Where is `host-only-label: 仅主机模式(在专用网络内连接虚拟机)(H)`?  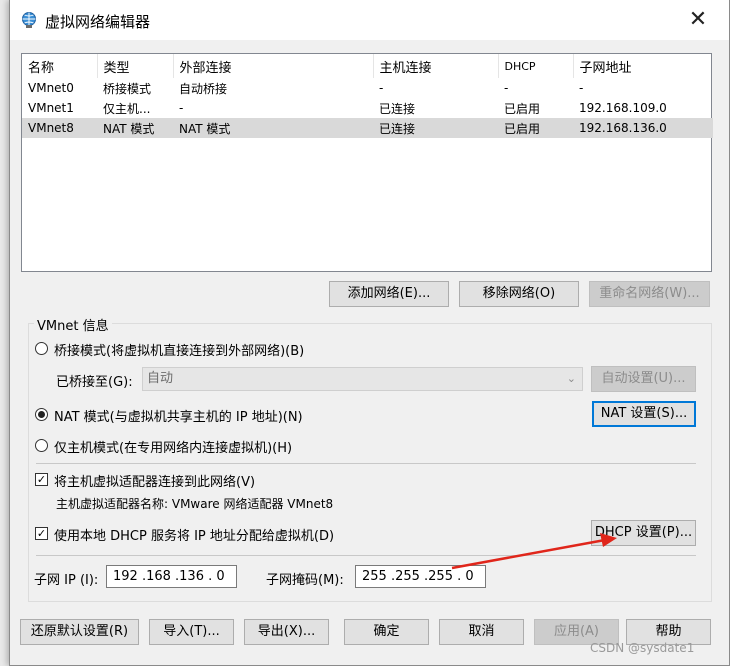
host-only-label: 仅主机模式(在专用网络内连接虚拟机)(H) is located at coordinates (173, 448).